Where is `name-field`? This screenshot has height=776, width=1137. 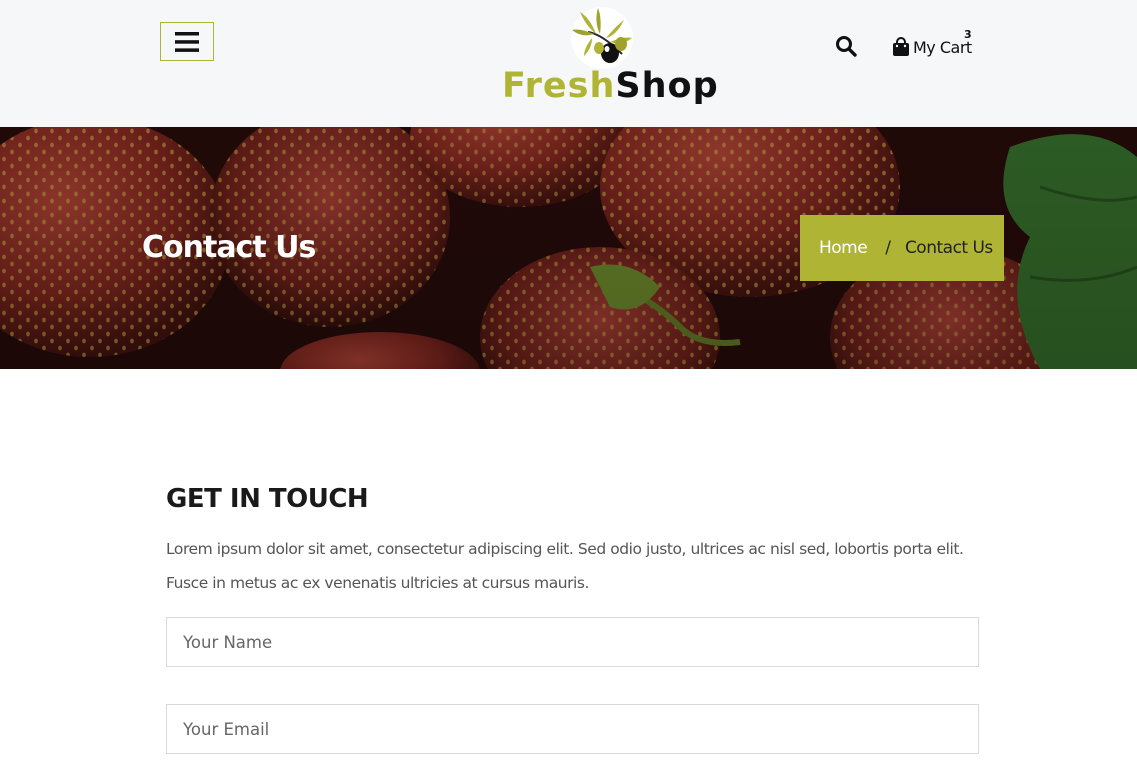
name-field is located at coordinates (572, 642).